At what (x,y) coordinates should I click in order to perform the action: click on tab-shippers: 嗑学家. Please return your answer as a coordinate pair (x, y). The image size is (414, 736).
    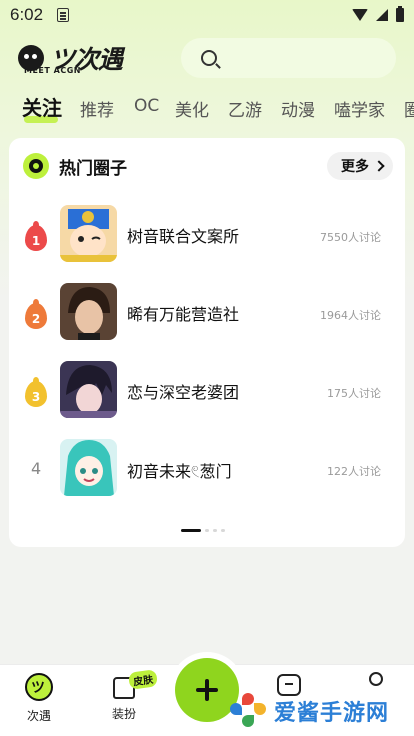
    Looking at the image, I should click on (359, 108).